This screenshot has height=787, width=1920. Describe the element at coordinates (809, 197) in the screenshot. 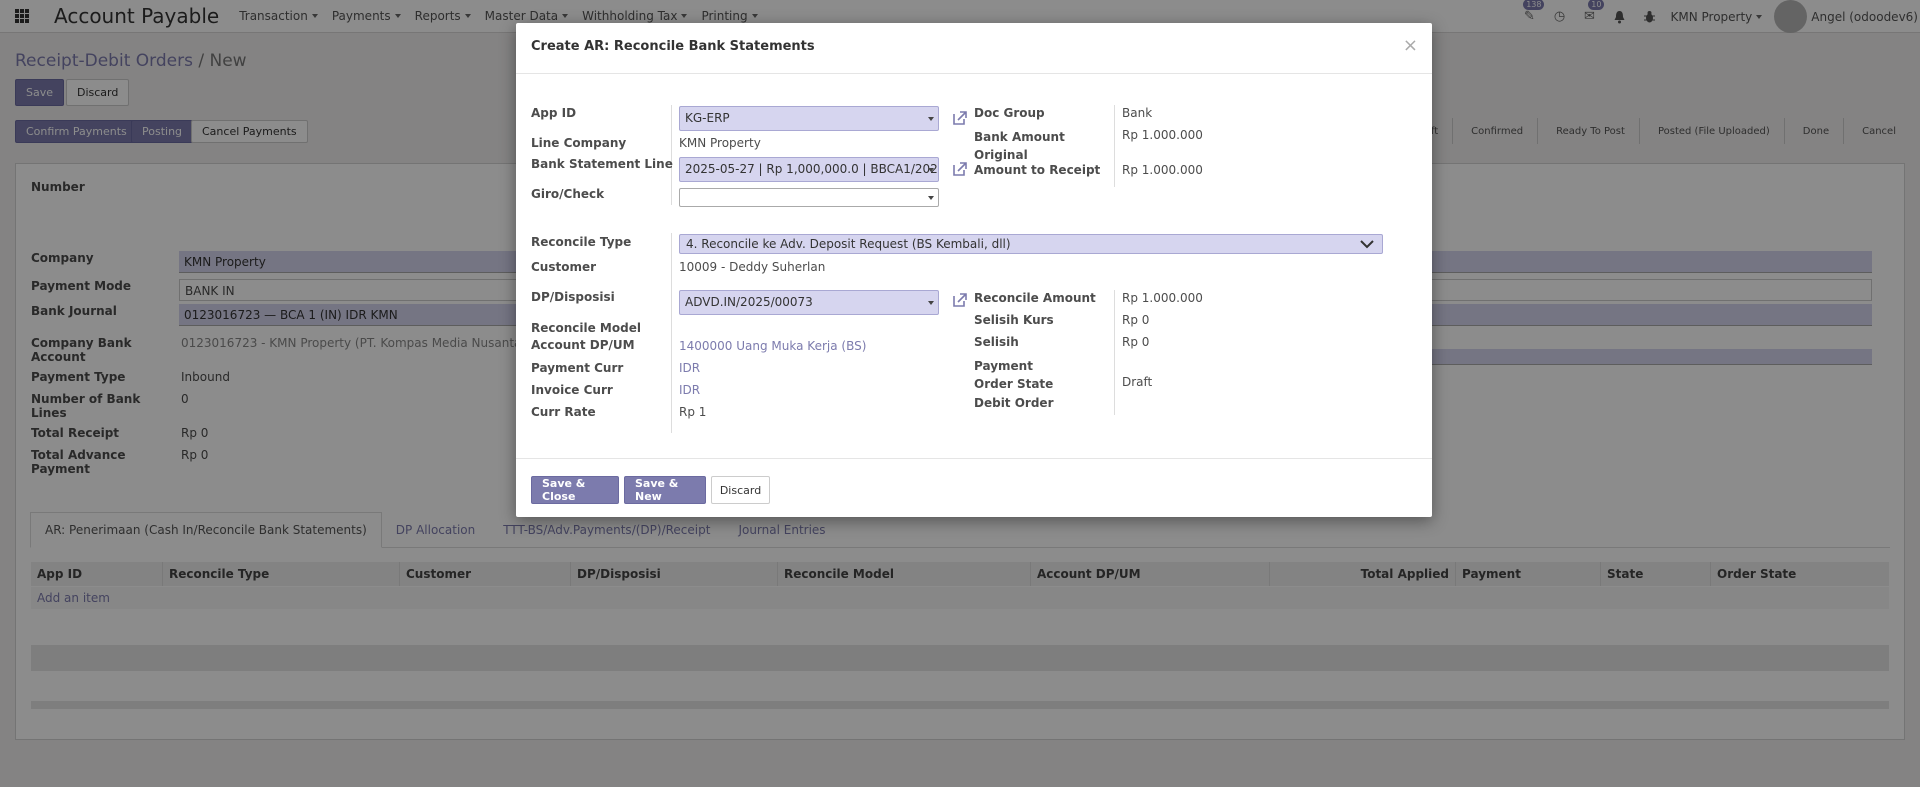

I see `giro-check-select` at that location.